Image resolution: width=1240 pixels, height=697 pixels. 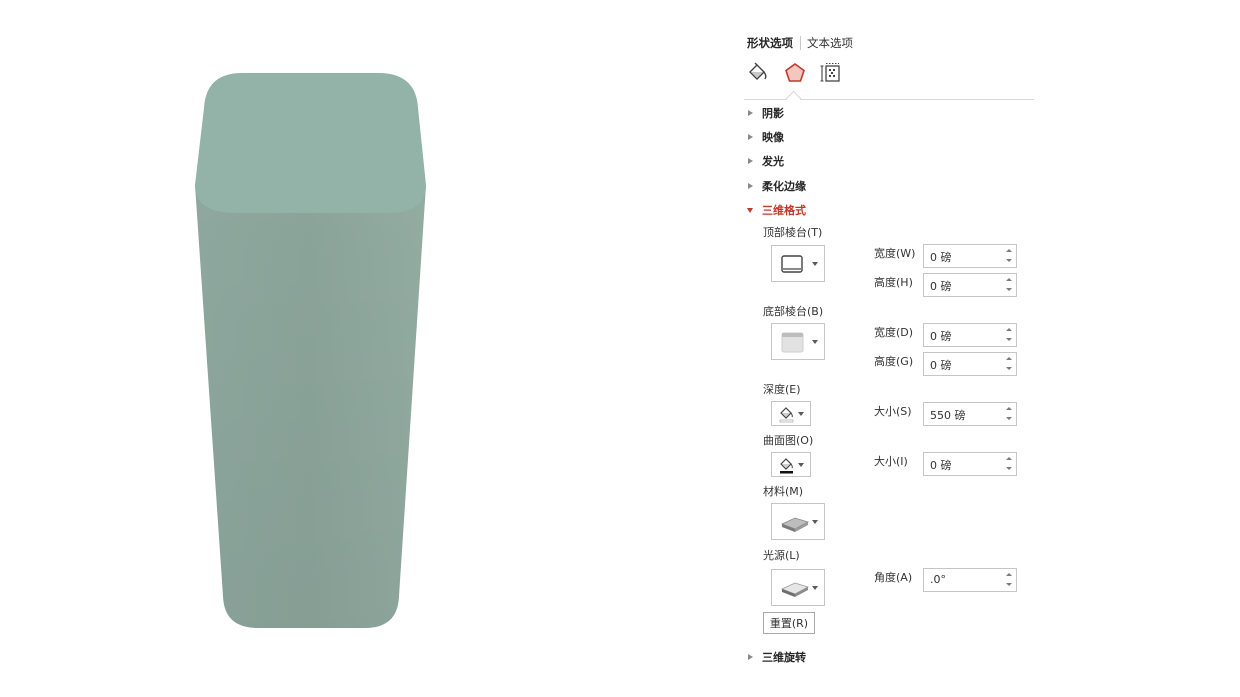 What do you see at coordinates (750, 210) in the screenshot?
I see `collapse-arrow-icon` at bounding box center [750, 210].